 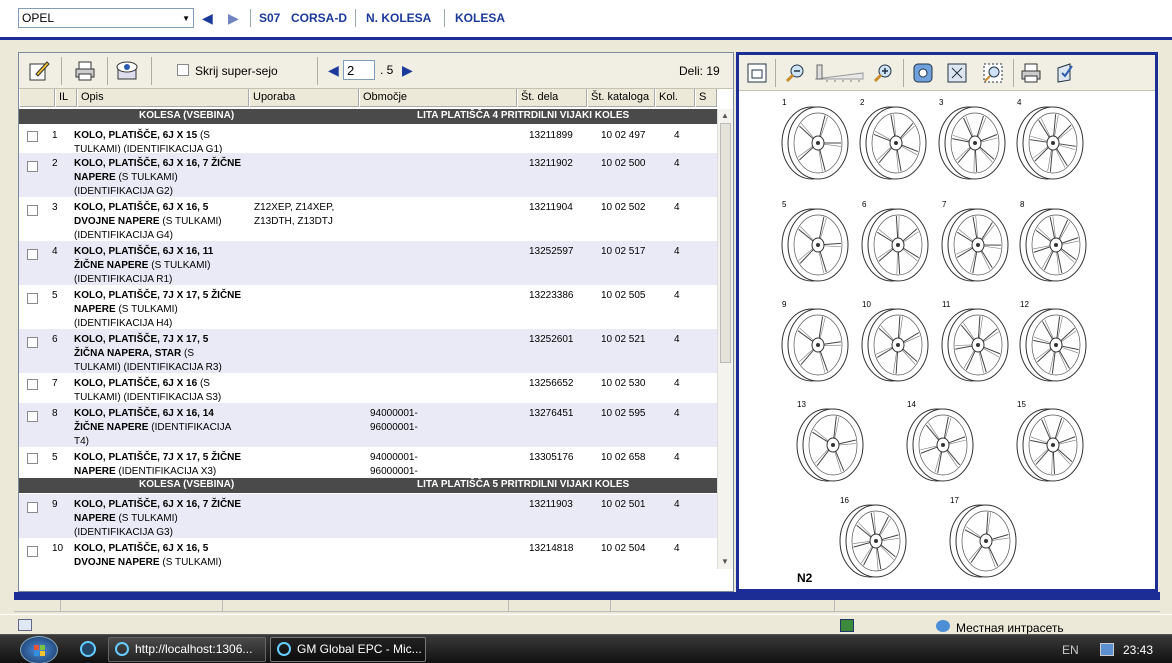 I want to click on ie-quicklaunch-icon, so click(x=88, y=649).